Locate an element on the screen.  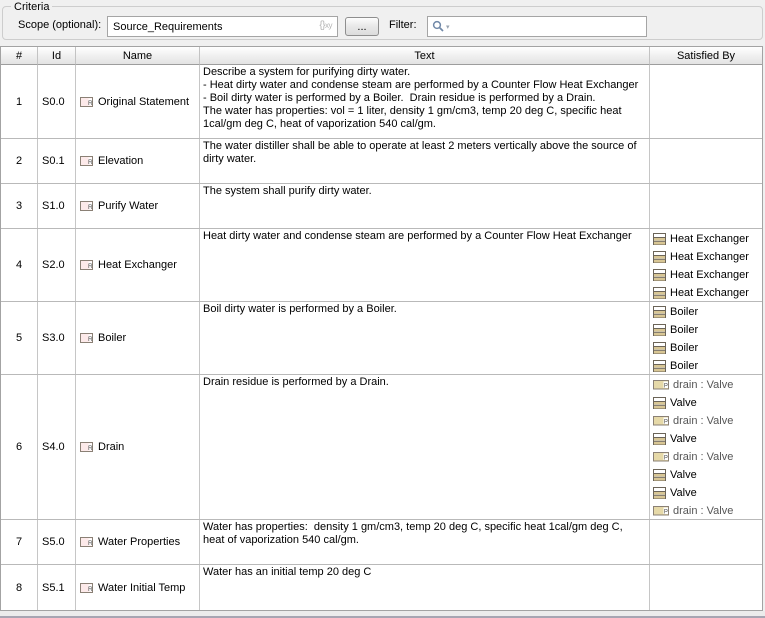
name-cell: Water Initial Temp is located at coordinates (138, 587).